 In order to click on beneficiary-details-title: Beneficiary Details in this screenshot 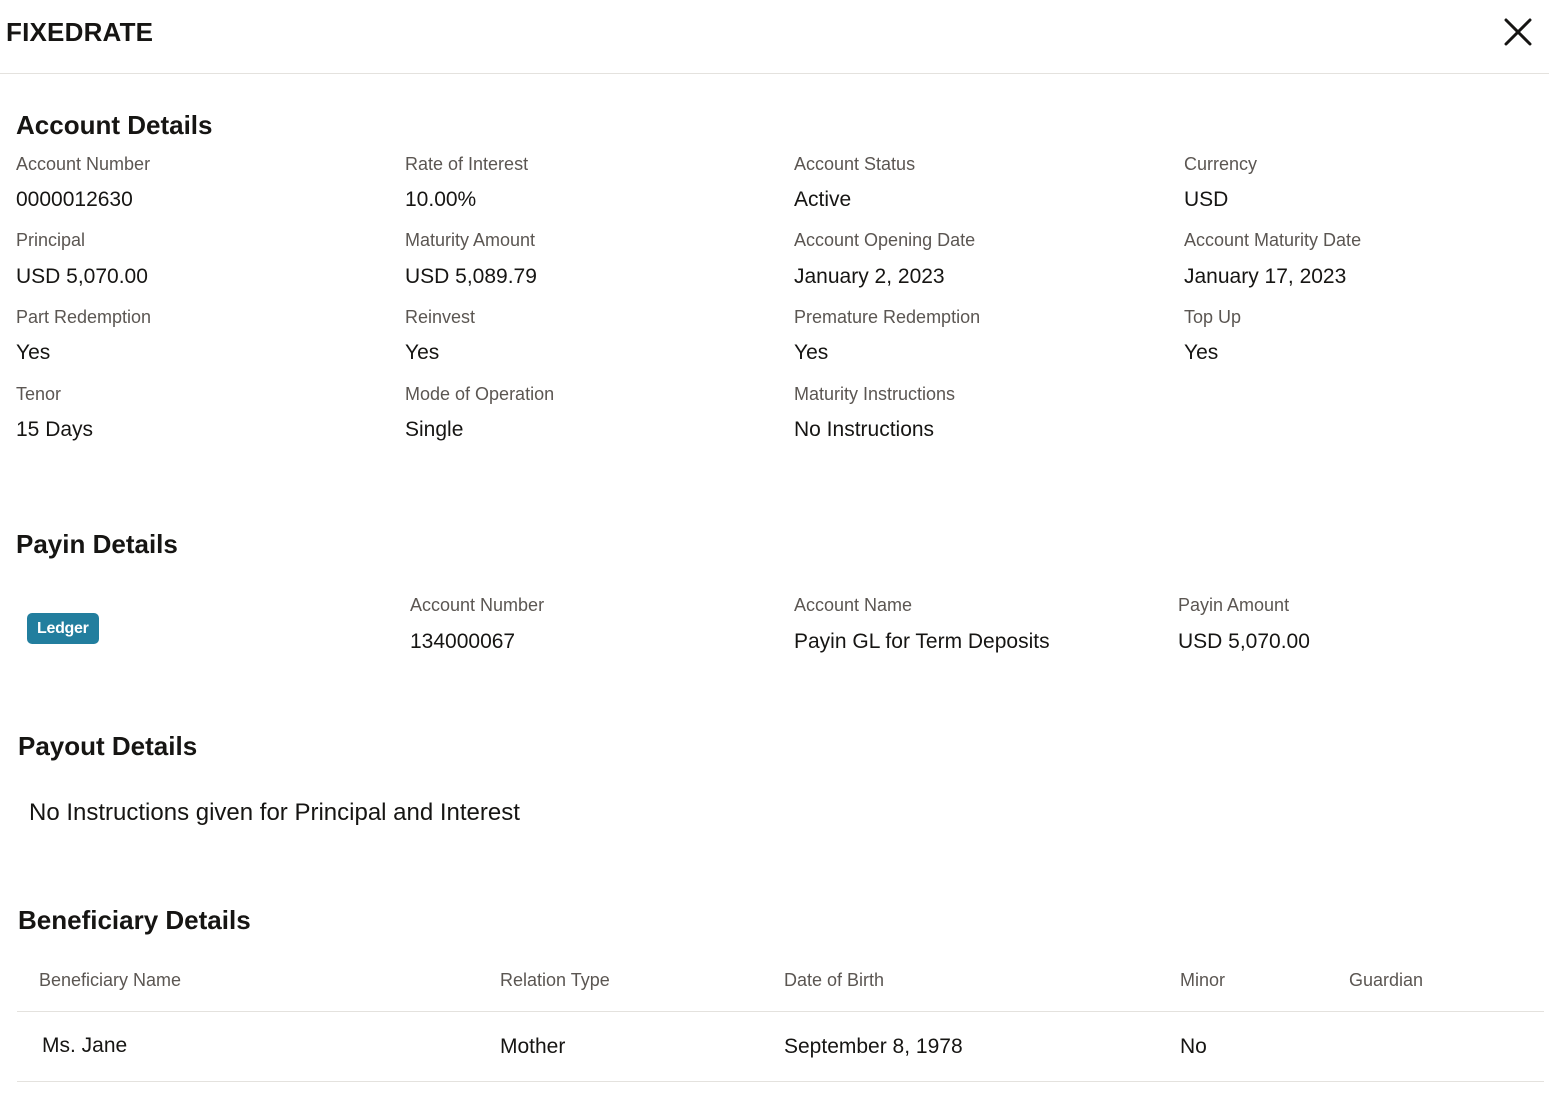, I will do `click(134, 920)`.